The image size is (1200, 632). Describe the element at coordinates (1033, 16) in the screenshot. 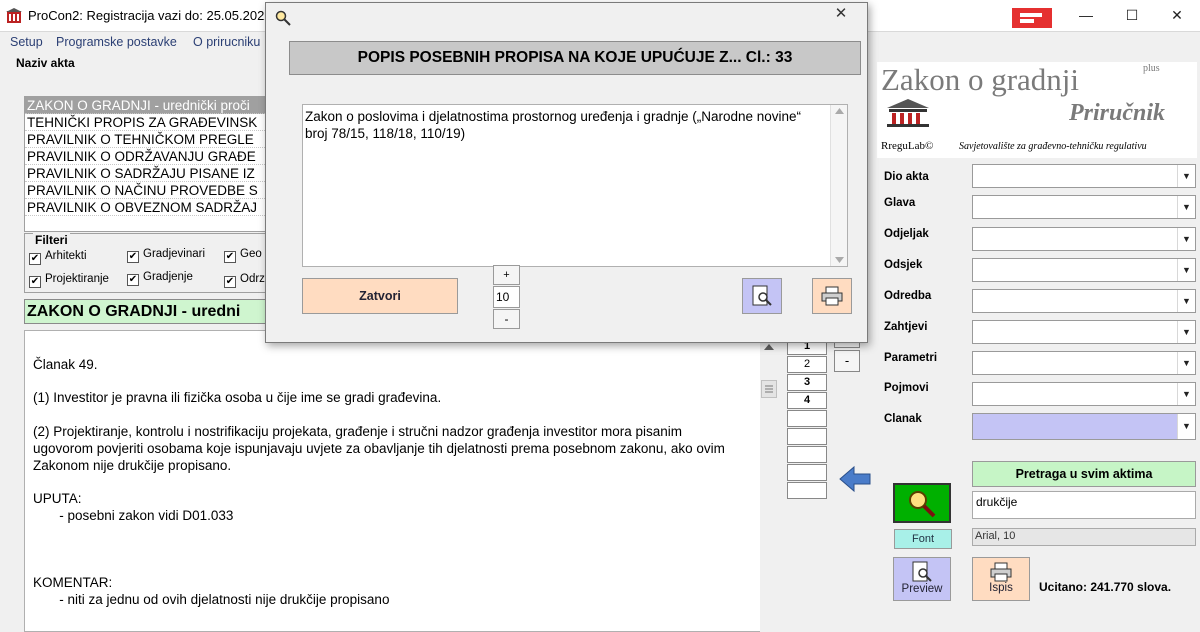

I see `toolbar-red-icon` at that location.